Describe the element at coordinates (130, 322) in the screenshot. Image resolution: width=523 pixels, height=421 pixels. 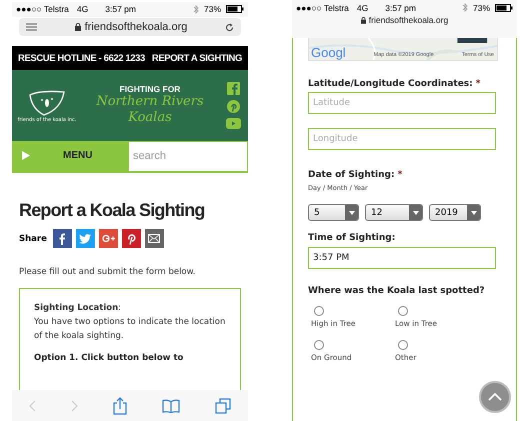
I see `sighting-location-text: Sighting Location: You have two options to indicate the location of the koala sighting.` at that location.